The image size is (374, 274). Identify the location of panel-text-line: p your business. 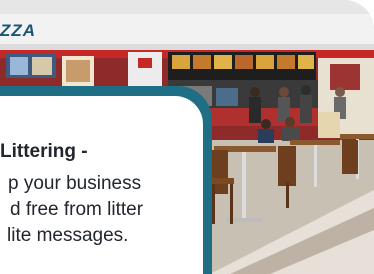
(75, 183).